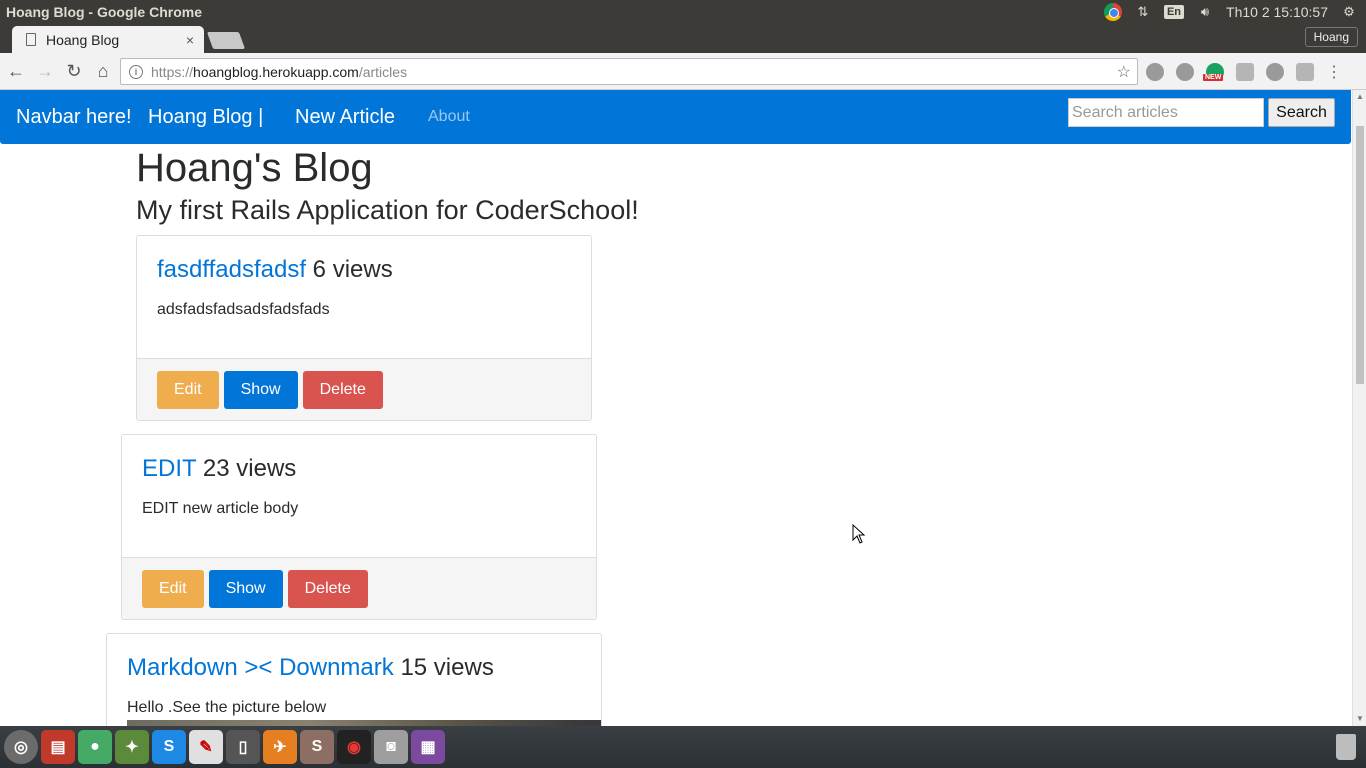  I want to click on url-path: /articles, so click(383, 71).